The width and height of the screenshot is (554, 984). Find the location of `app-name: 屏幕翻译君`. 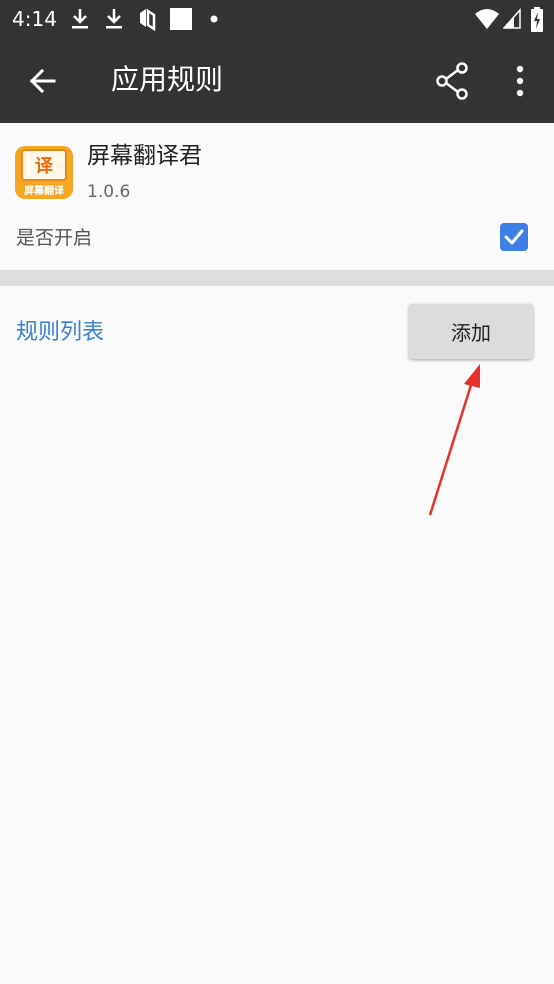

app-name: 屏幕翻译君 is located at coordinates (144, 156).